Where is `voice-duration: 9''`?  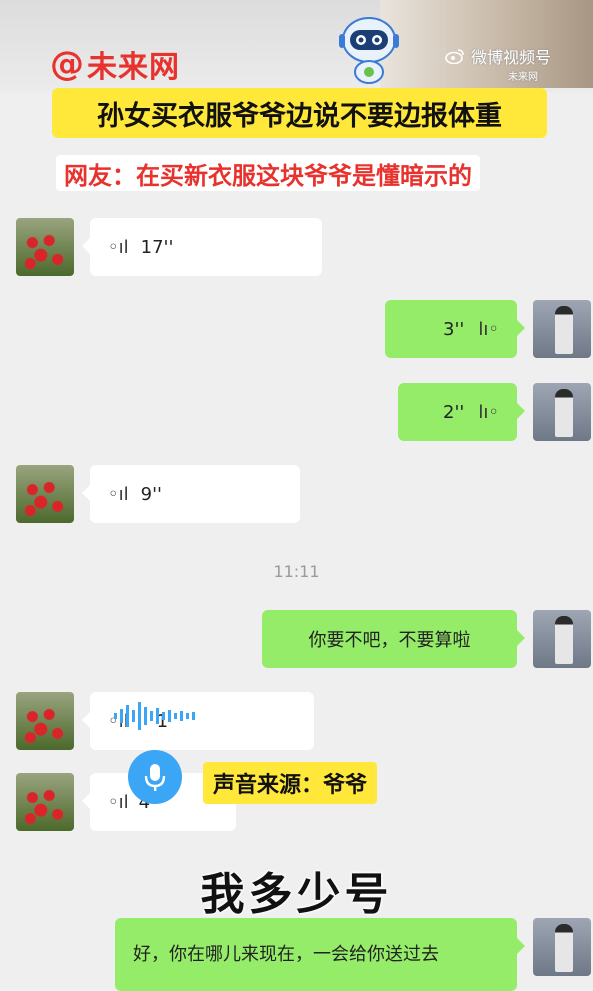
voice-duration: 9'' is located at coordinates (151, 494).